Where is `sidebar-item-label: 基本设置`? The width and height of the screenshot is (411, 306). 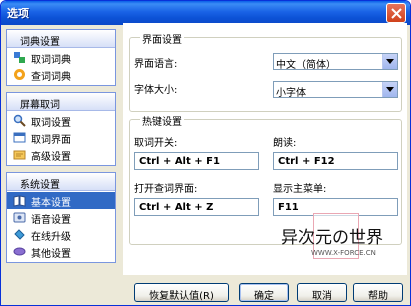 sidebar-item-label: 基本设置 is located at coordinates (51, 203).